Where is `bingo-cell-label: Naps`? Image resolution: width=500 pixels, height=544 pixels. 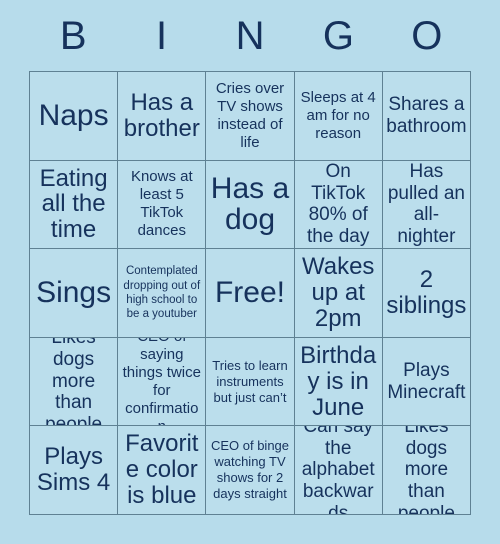
bingo-cell-label: Naps is located at coordinates (73, 115).